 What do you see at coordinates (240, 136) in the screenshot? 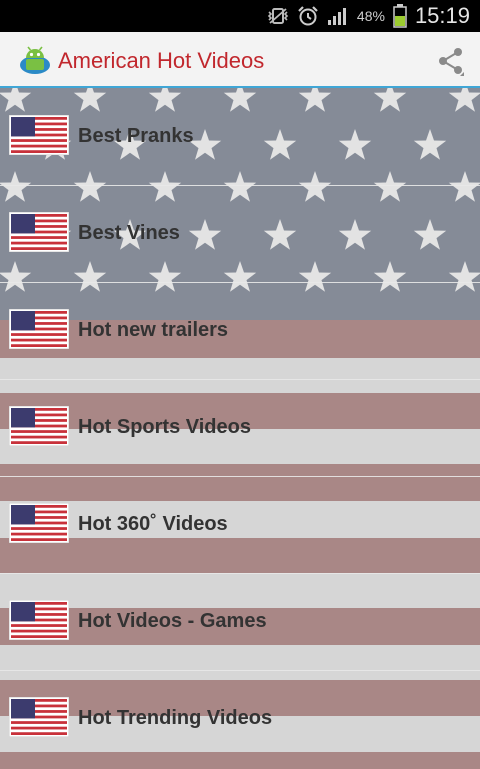
I see `list-item: Best Pranks` at bounding box center [240, 136].